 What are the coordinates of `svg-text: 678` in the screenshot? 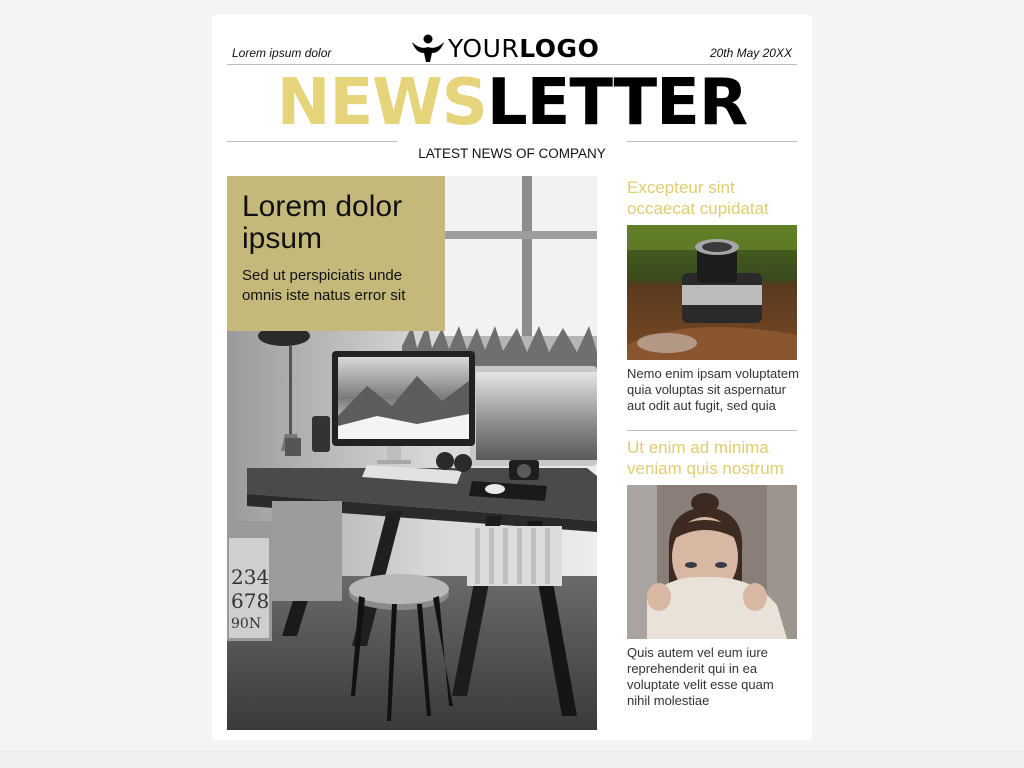 It's located at (250, 601).